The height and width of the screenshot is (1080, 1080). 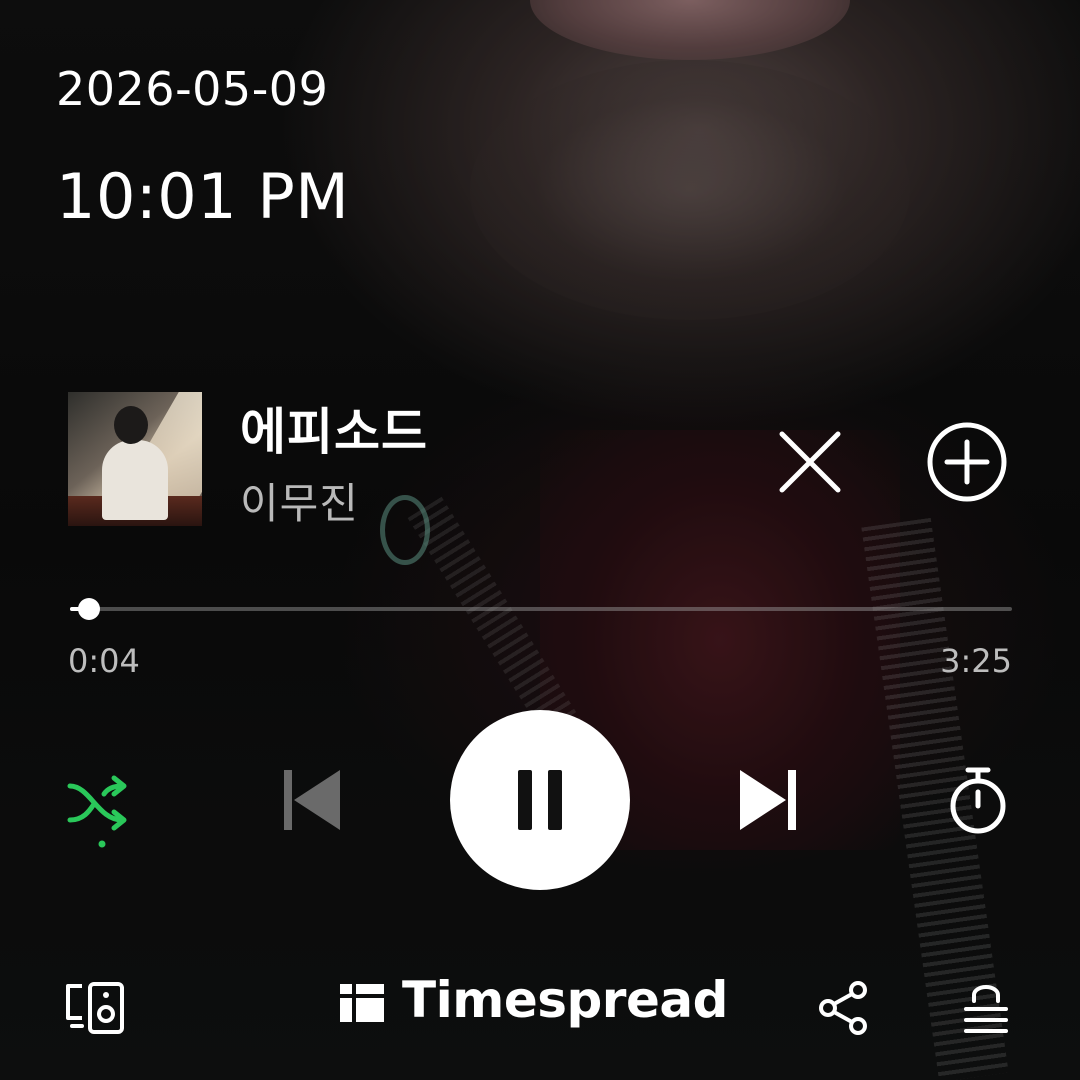 I want to click on progress-thumb, so click(x=88, y=609).